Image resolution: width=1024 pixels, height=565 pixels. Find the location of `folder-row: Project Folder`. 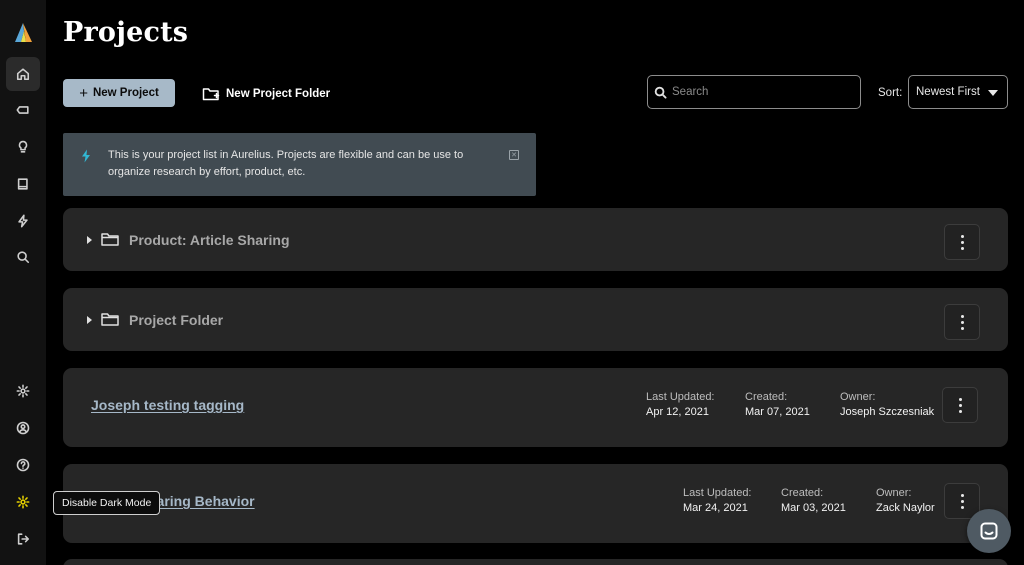

folder-row: Project Folder is located at coordinates (535, 319).